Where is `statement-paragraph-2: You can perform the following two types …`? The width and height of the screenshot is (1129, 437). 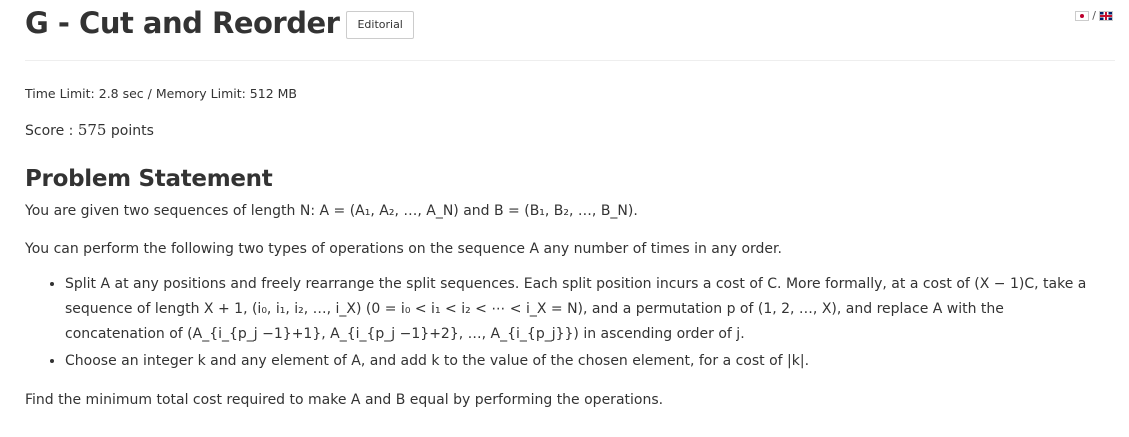
statement-paragraph-2: You can perform the following two types … is located at coordinates (403, 249).